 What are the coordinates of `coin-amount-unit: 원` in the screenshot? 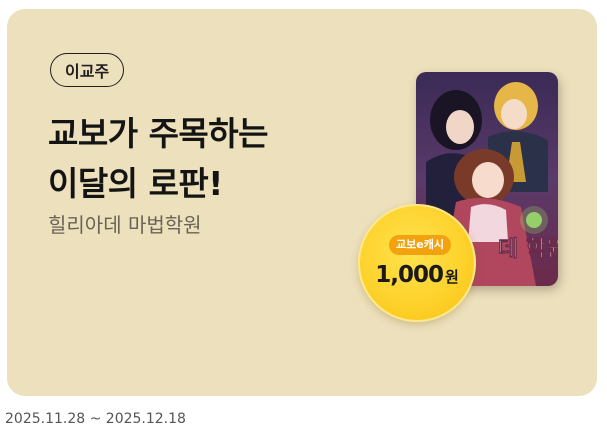 It's located at (451, 277).